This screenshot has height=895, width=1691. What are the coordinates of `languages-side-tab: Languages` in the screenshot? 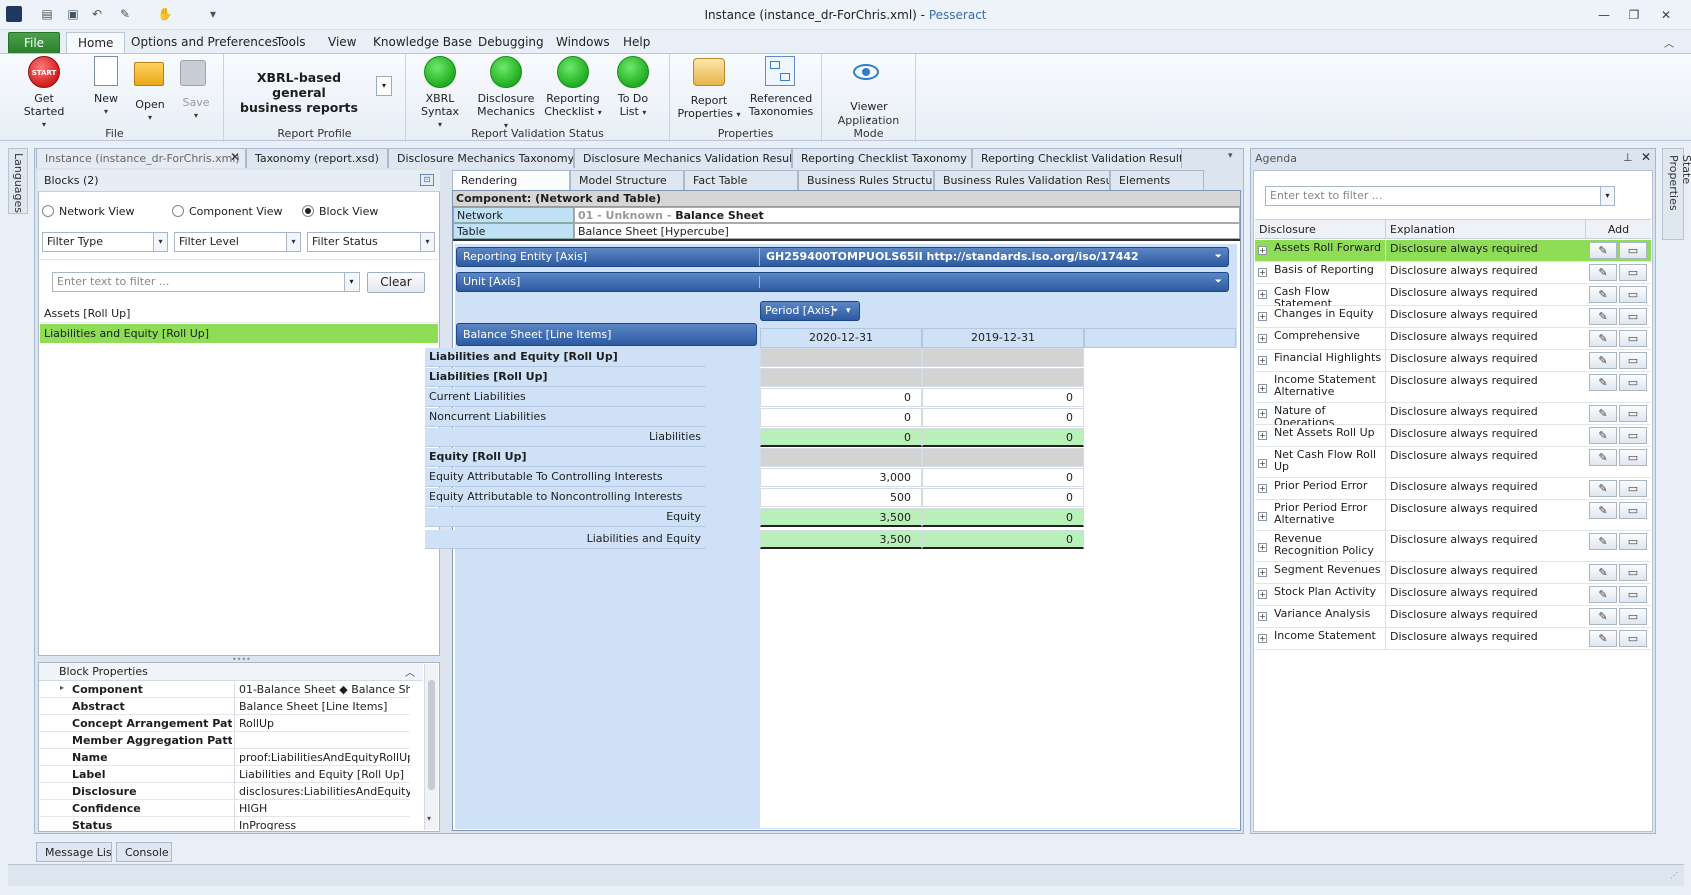 It's located at (18, 181).